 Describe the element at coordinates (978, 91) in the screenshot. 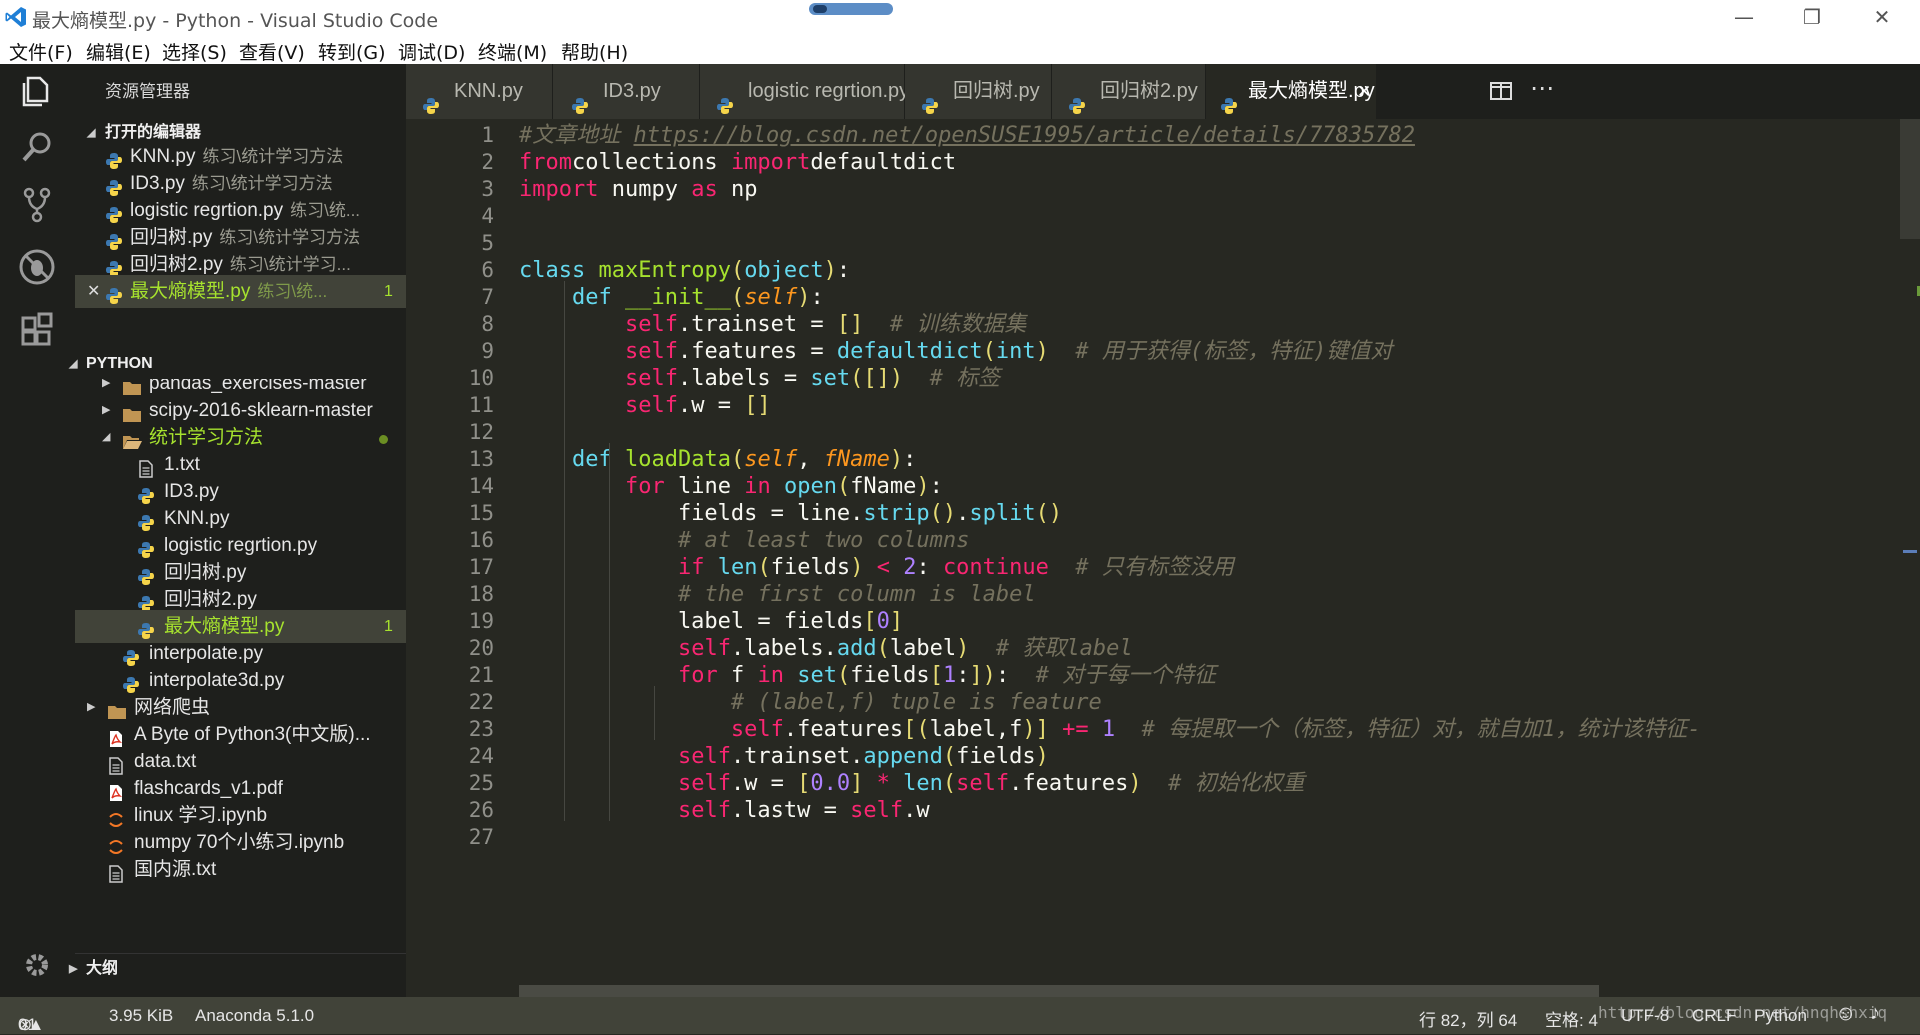

I see `tab-regression-tree: 回归树.py` at that location.